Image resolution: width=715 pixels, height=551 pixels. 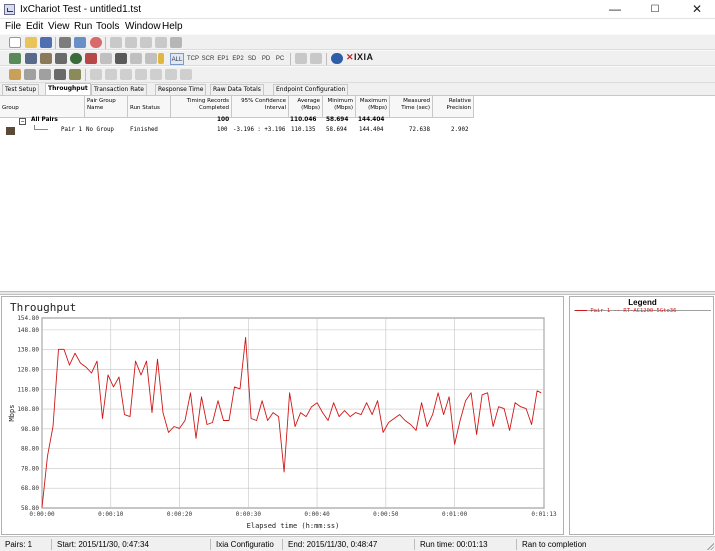 I want to click on header-group: Group, so click(x=42, y=107).